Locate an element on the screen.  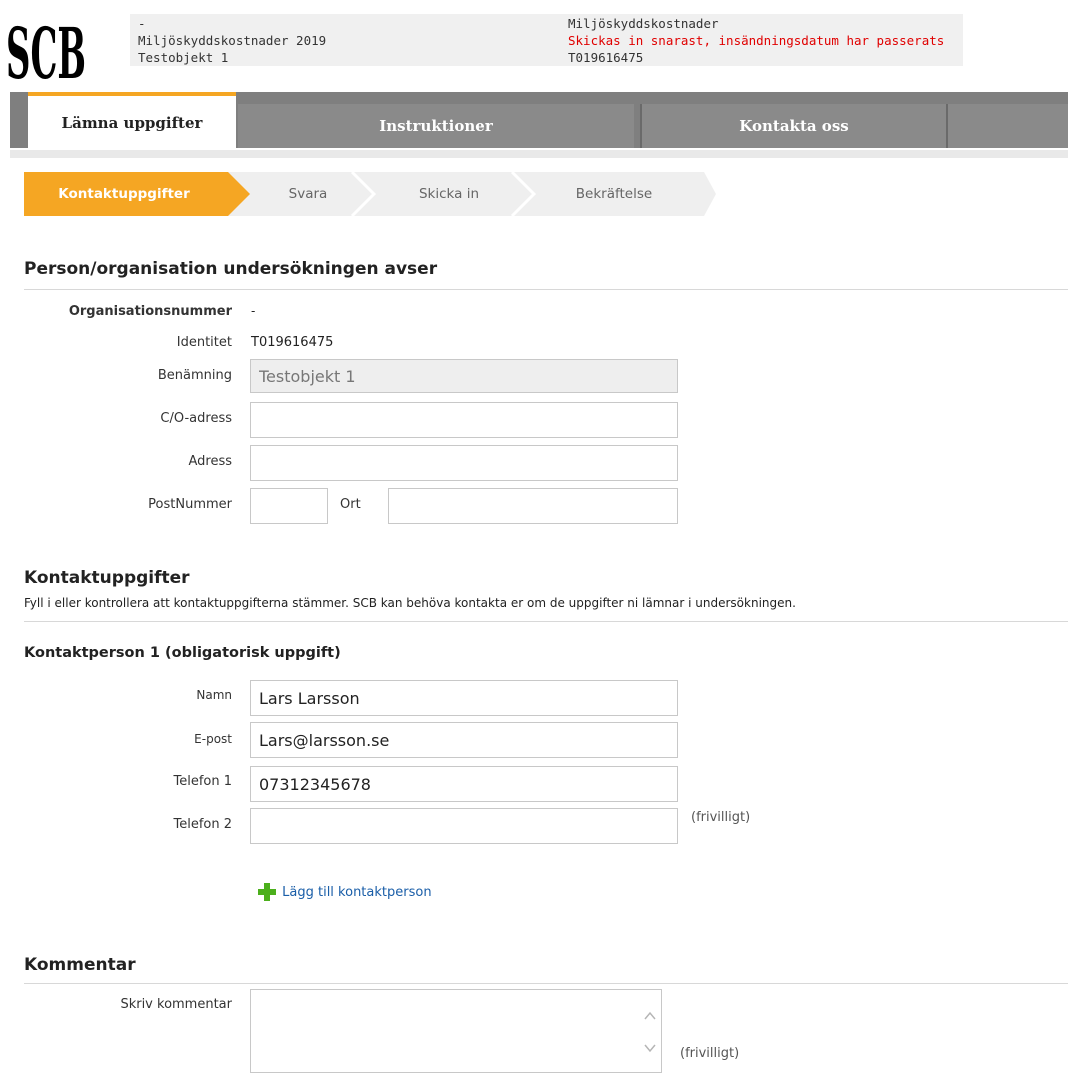
orgnr-value: - is located at coordinates (253, 311).